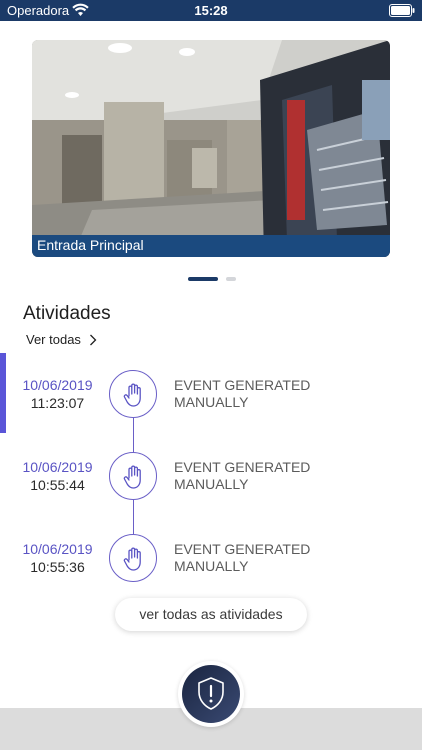  I want to click on panic-alert-button, so click(211, 694).